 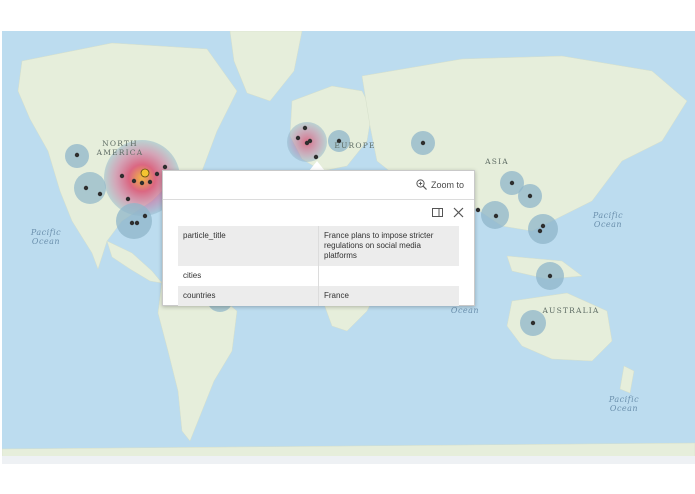 What do you see at coordinates (248, 276) in the screenshot?
I see `attribute-key: cities` at bounding box center [248, 276].